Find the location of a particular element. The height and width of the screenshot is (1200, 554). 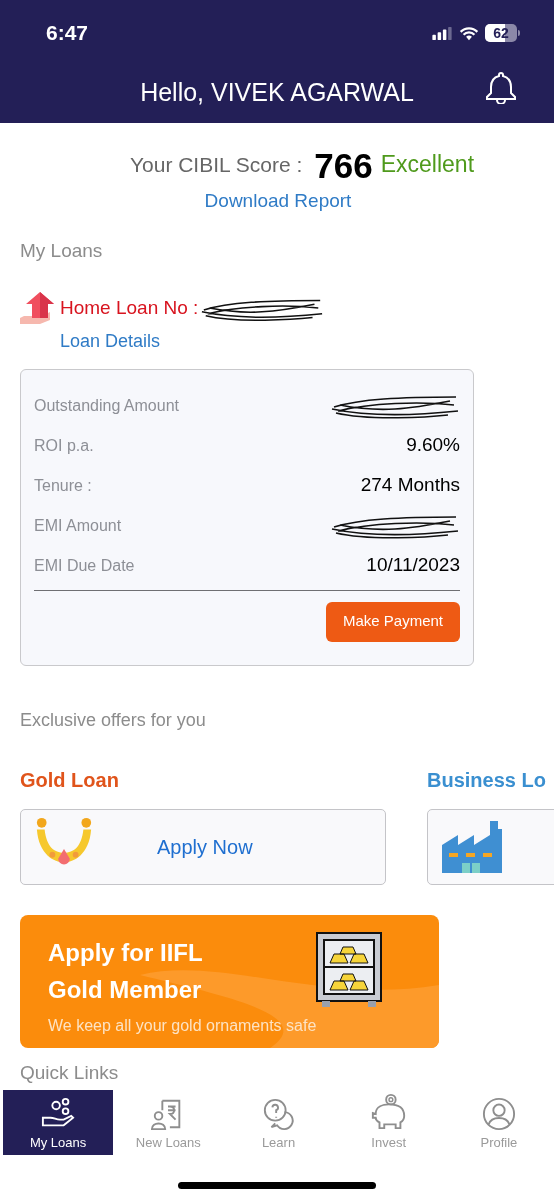

apply-now-link: Apply Now is located at coordinates (205, 846).